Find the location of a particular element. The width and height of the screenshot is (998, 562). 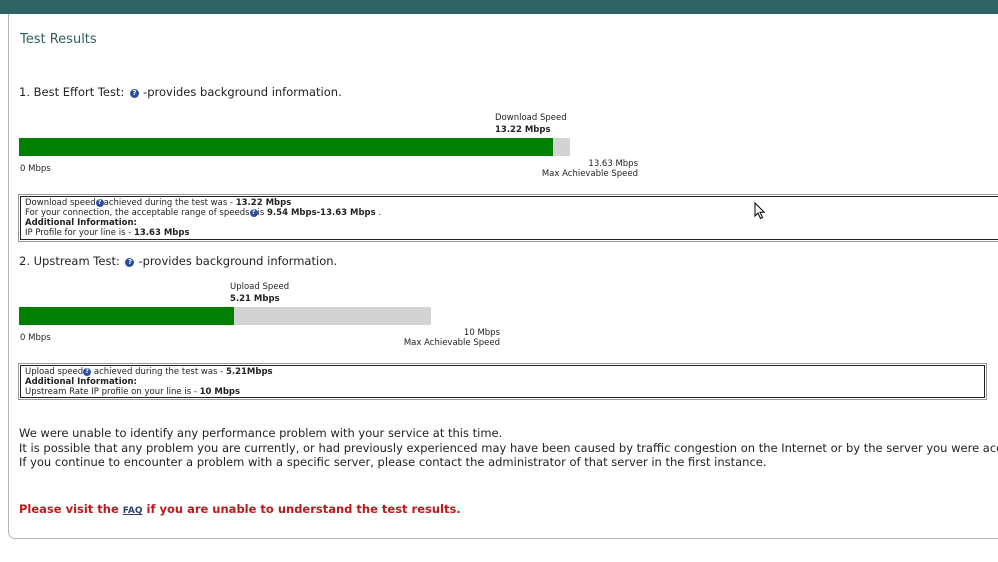

upload-min-label: 0 Mbps is located at coordinates (35, 338).